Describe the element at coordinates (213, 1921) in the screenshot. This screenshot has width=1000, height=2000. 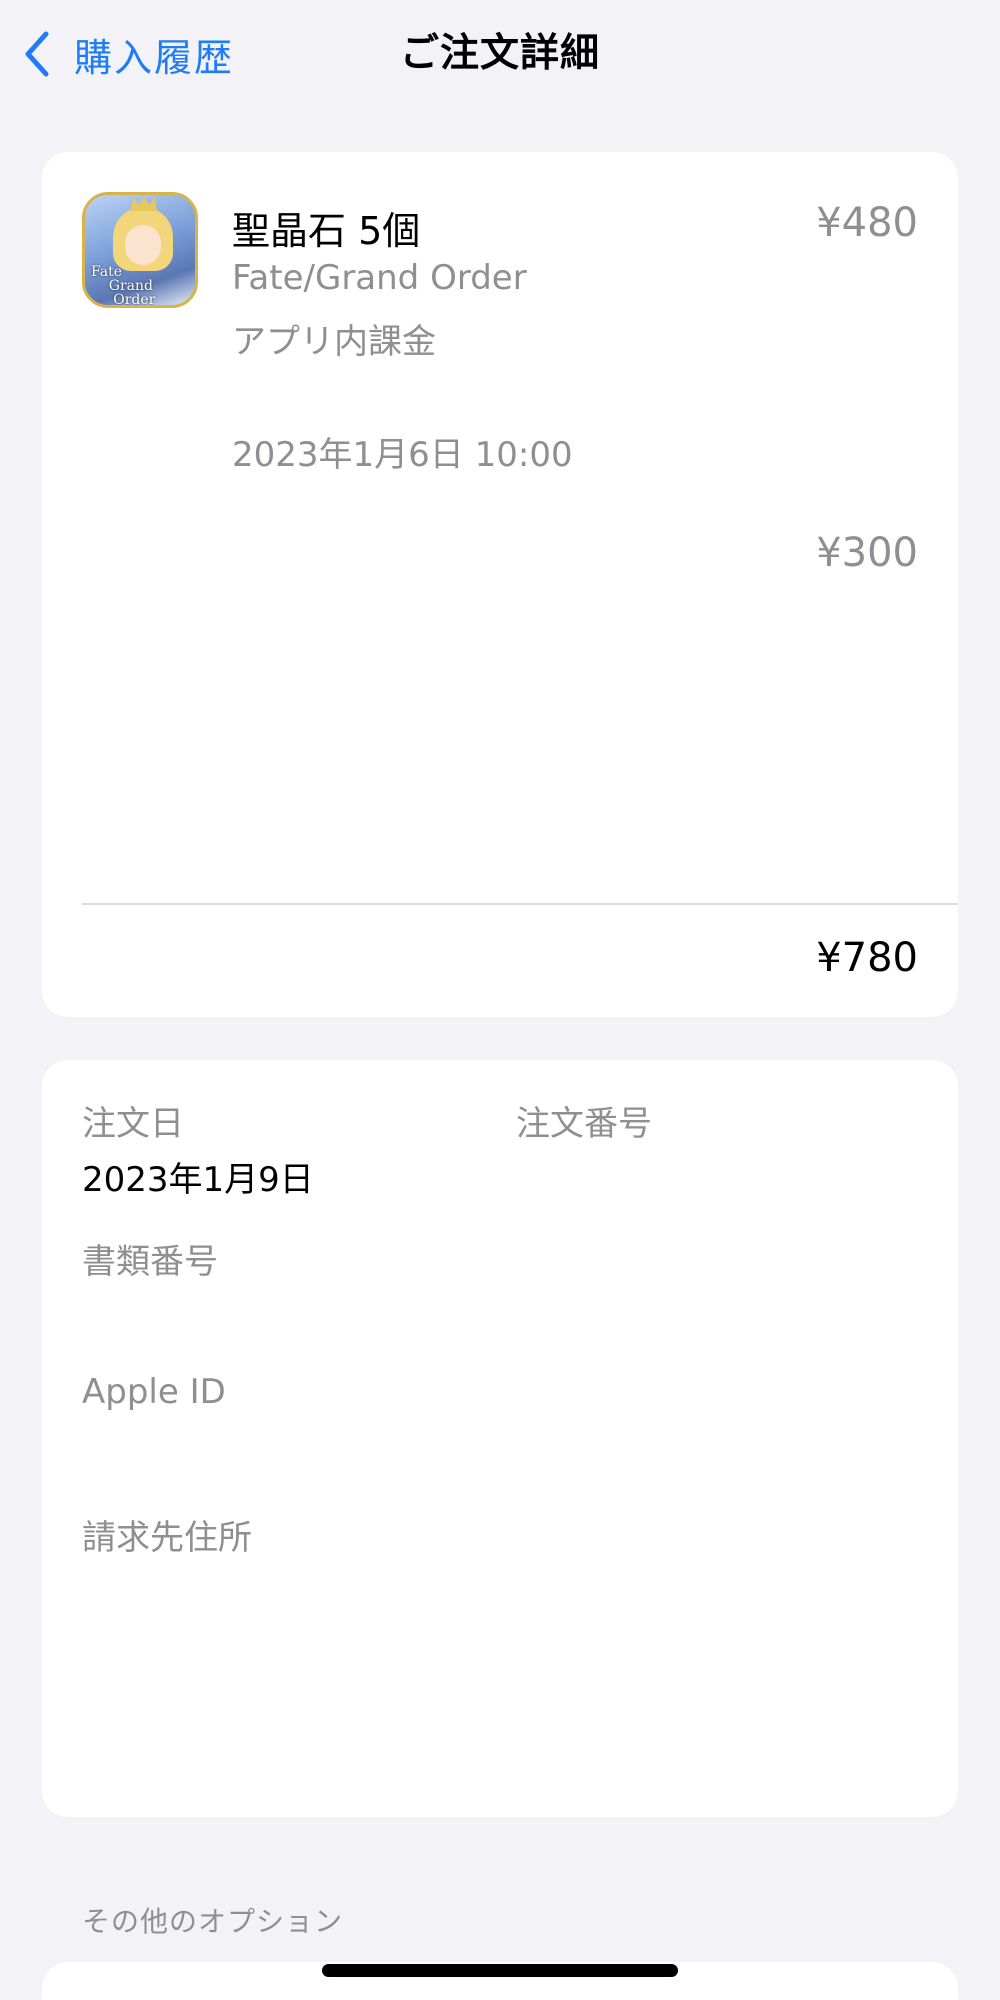
I see `other-options-header: その他のオプション` at that location.